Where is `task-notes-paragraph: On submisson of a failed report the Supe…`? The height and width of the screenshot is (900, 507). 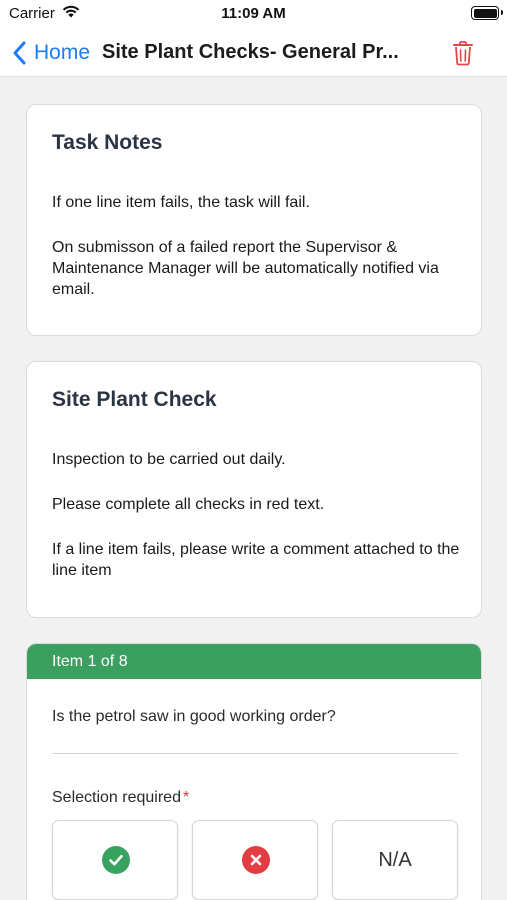 task-notes-paragraph: On submisson of a failed report the Supe… is located at coordinates (245, 268).